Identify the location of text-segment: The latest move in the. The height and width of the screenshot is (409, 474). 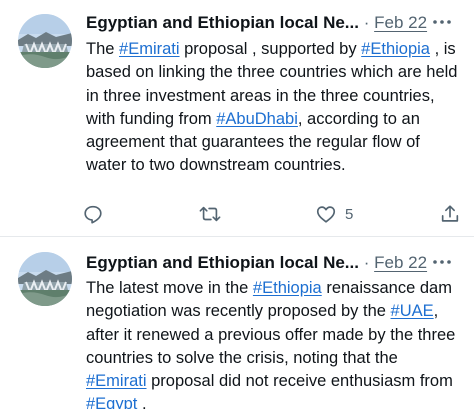
(169, 288).